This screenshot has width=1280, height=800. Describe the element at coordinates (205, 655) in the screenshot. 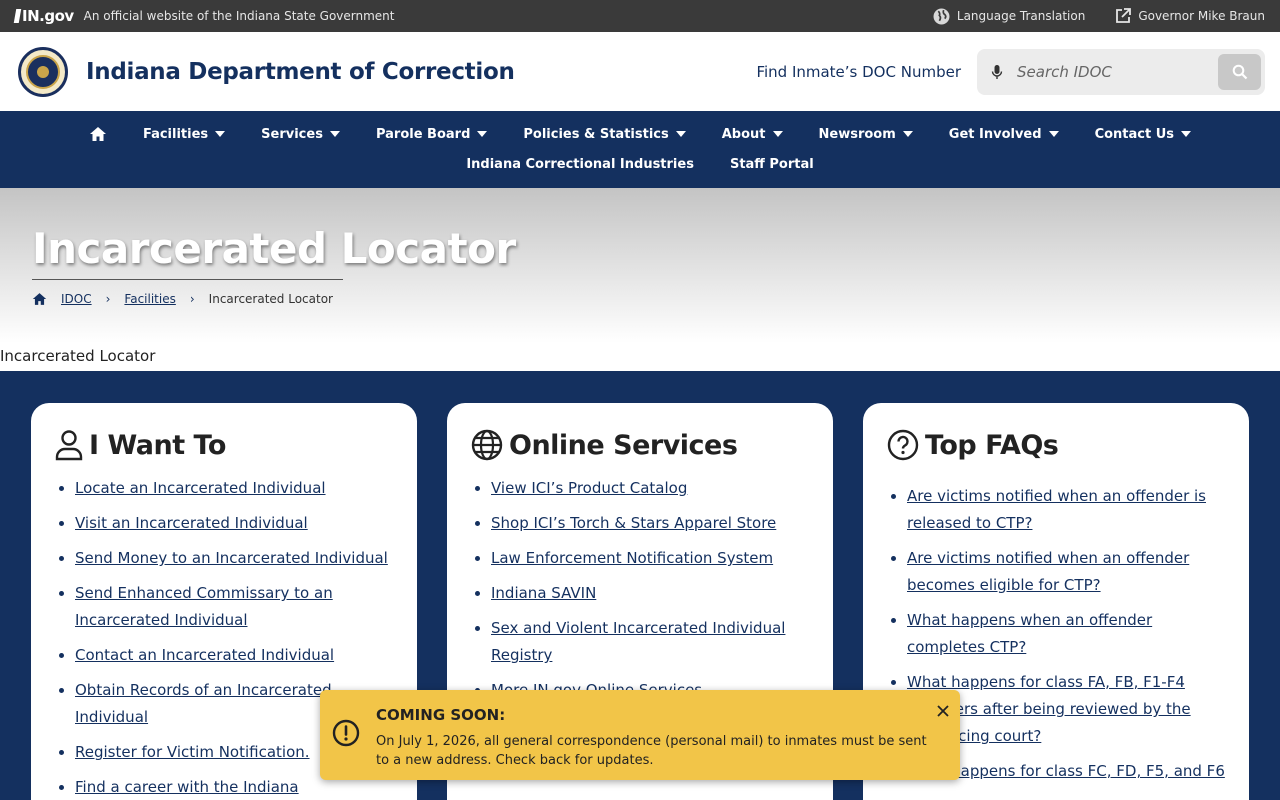

I see `link-text: Contact an Incarcerated Individual` at that location.